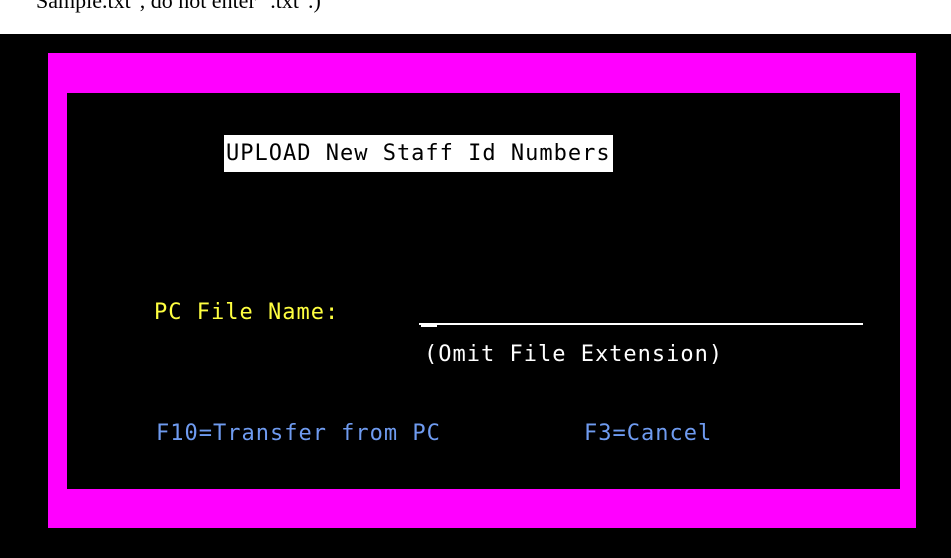  I want to click on pc-file-name-input, so click(641, 310).